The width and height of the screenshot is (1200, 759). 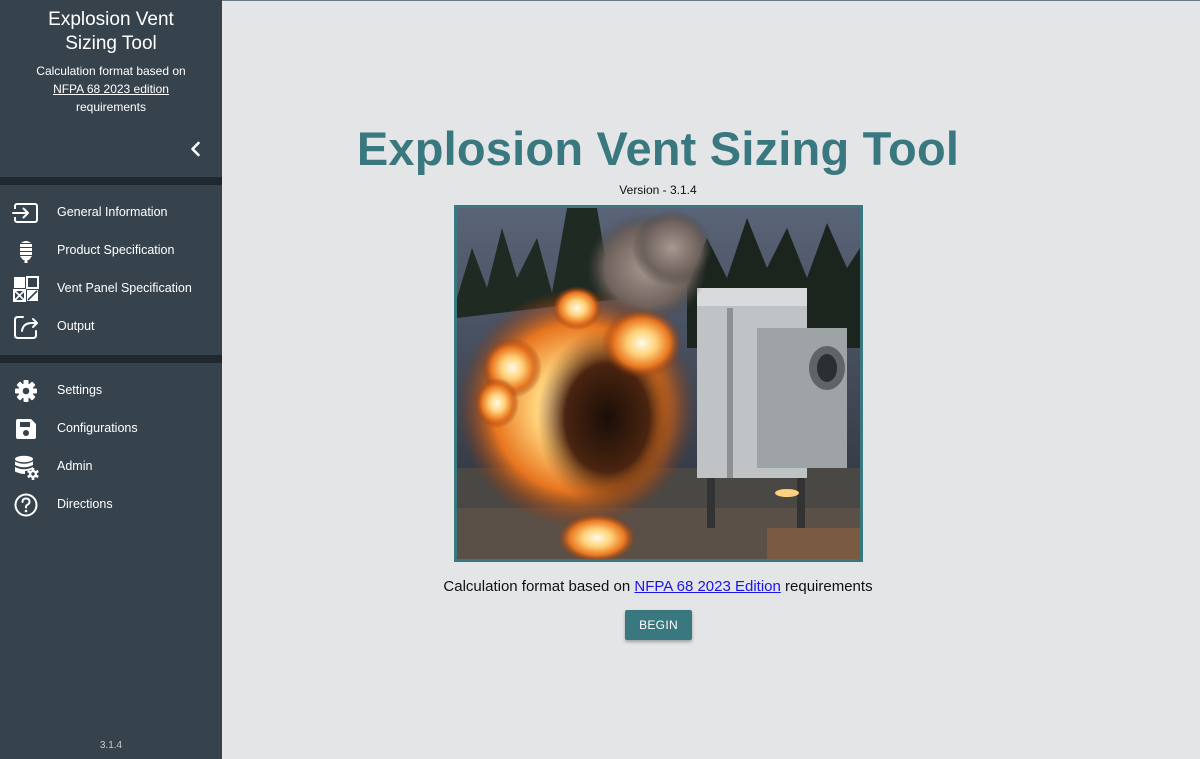 What do you see at coordinates (97, 428) in the screenshot?
I see `sidebar-item-label: Configurations` at bounding box center [97, 428].